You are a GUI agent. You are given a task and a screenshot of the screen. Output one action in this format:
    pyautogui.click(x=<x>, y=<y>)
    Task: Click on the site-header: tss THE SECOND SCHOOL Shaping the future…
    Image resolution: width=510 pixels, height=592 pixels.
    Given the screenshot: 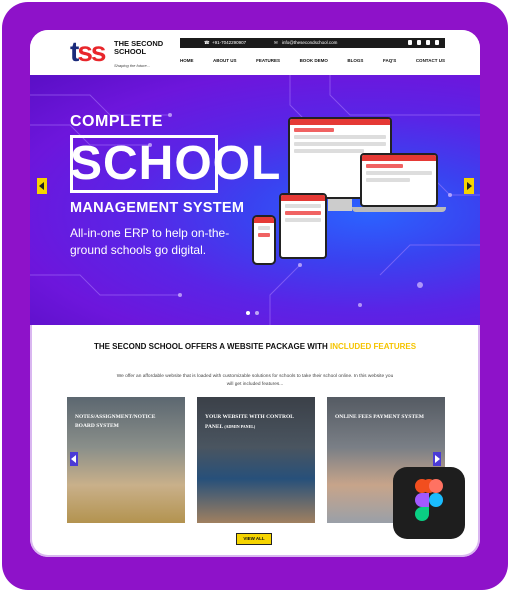 What is the action you would take?
    pyautogui.click(x=255, y=52)
    